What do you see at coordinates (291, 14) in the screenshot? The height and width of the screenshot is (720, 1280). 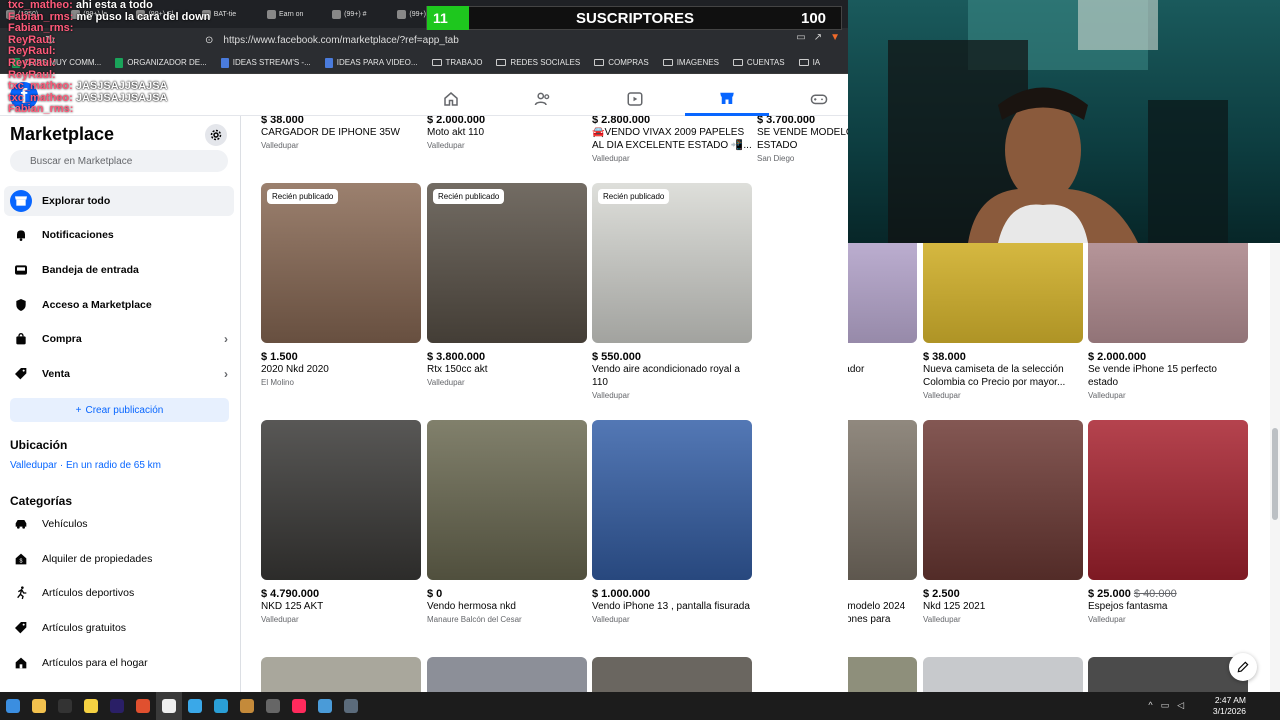 I see `tab-title: Earn on` at bounding box center [291, 14].